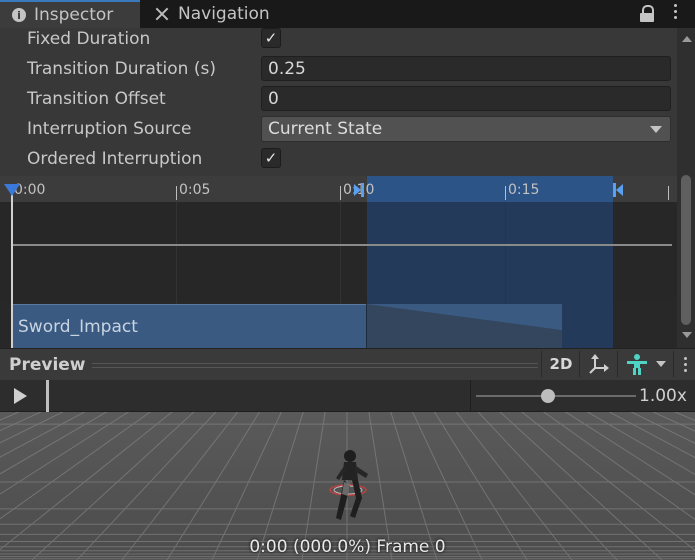 The image size is (695, 560). What do you see at coordinates (12, 269) in the screenshot?
I see `playhead-line` at bounding box center [12, 269].